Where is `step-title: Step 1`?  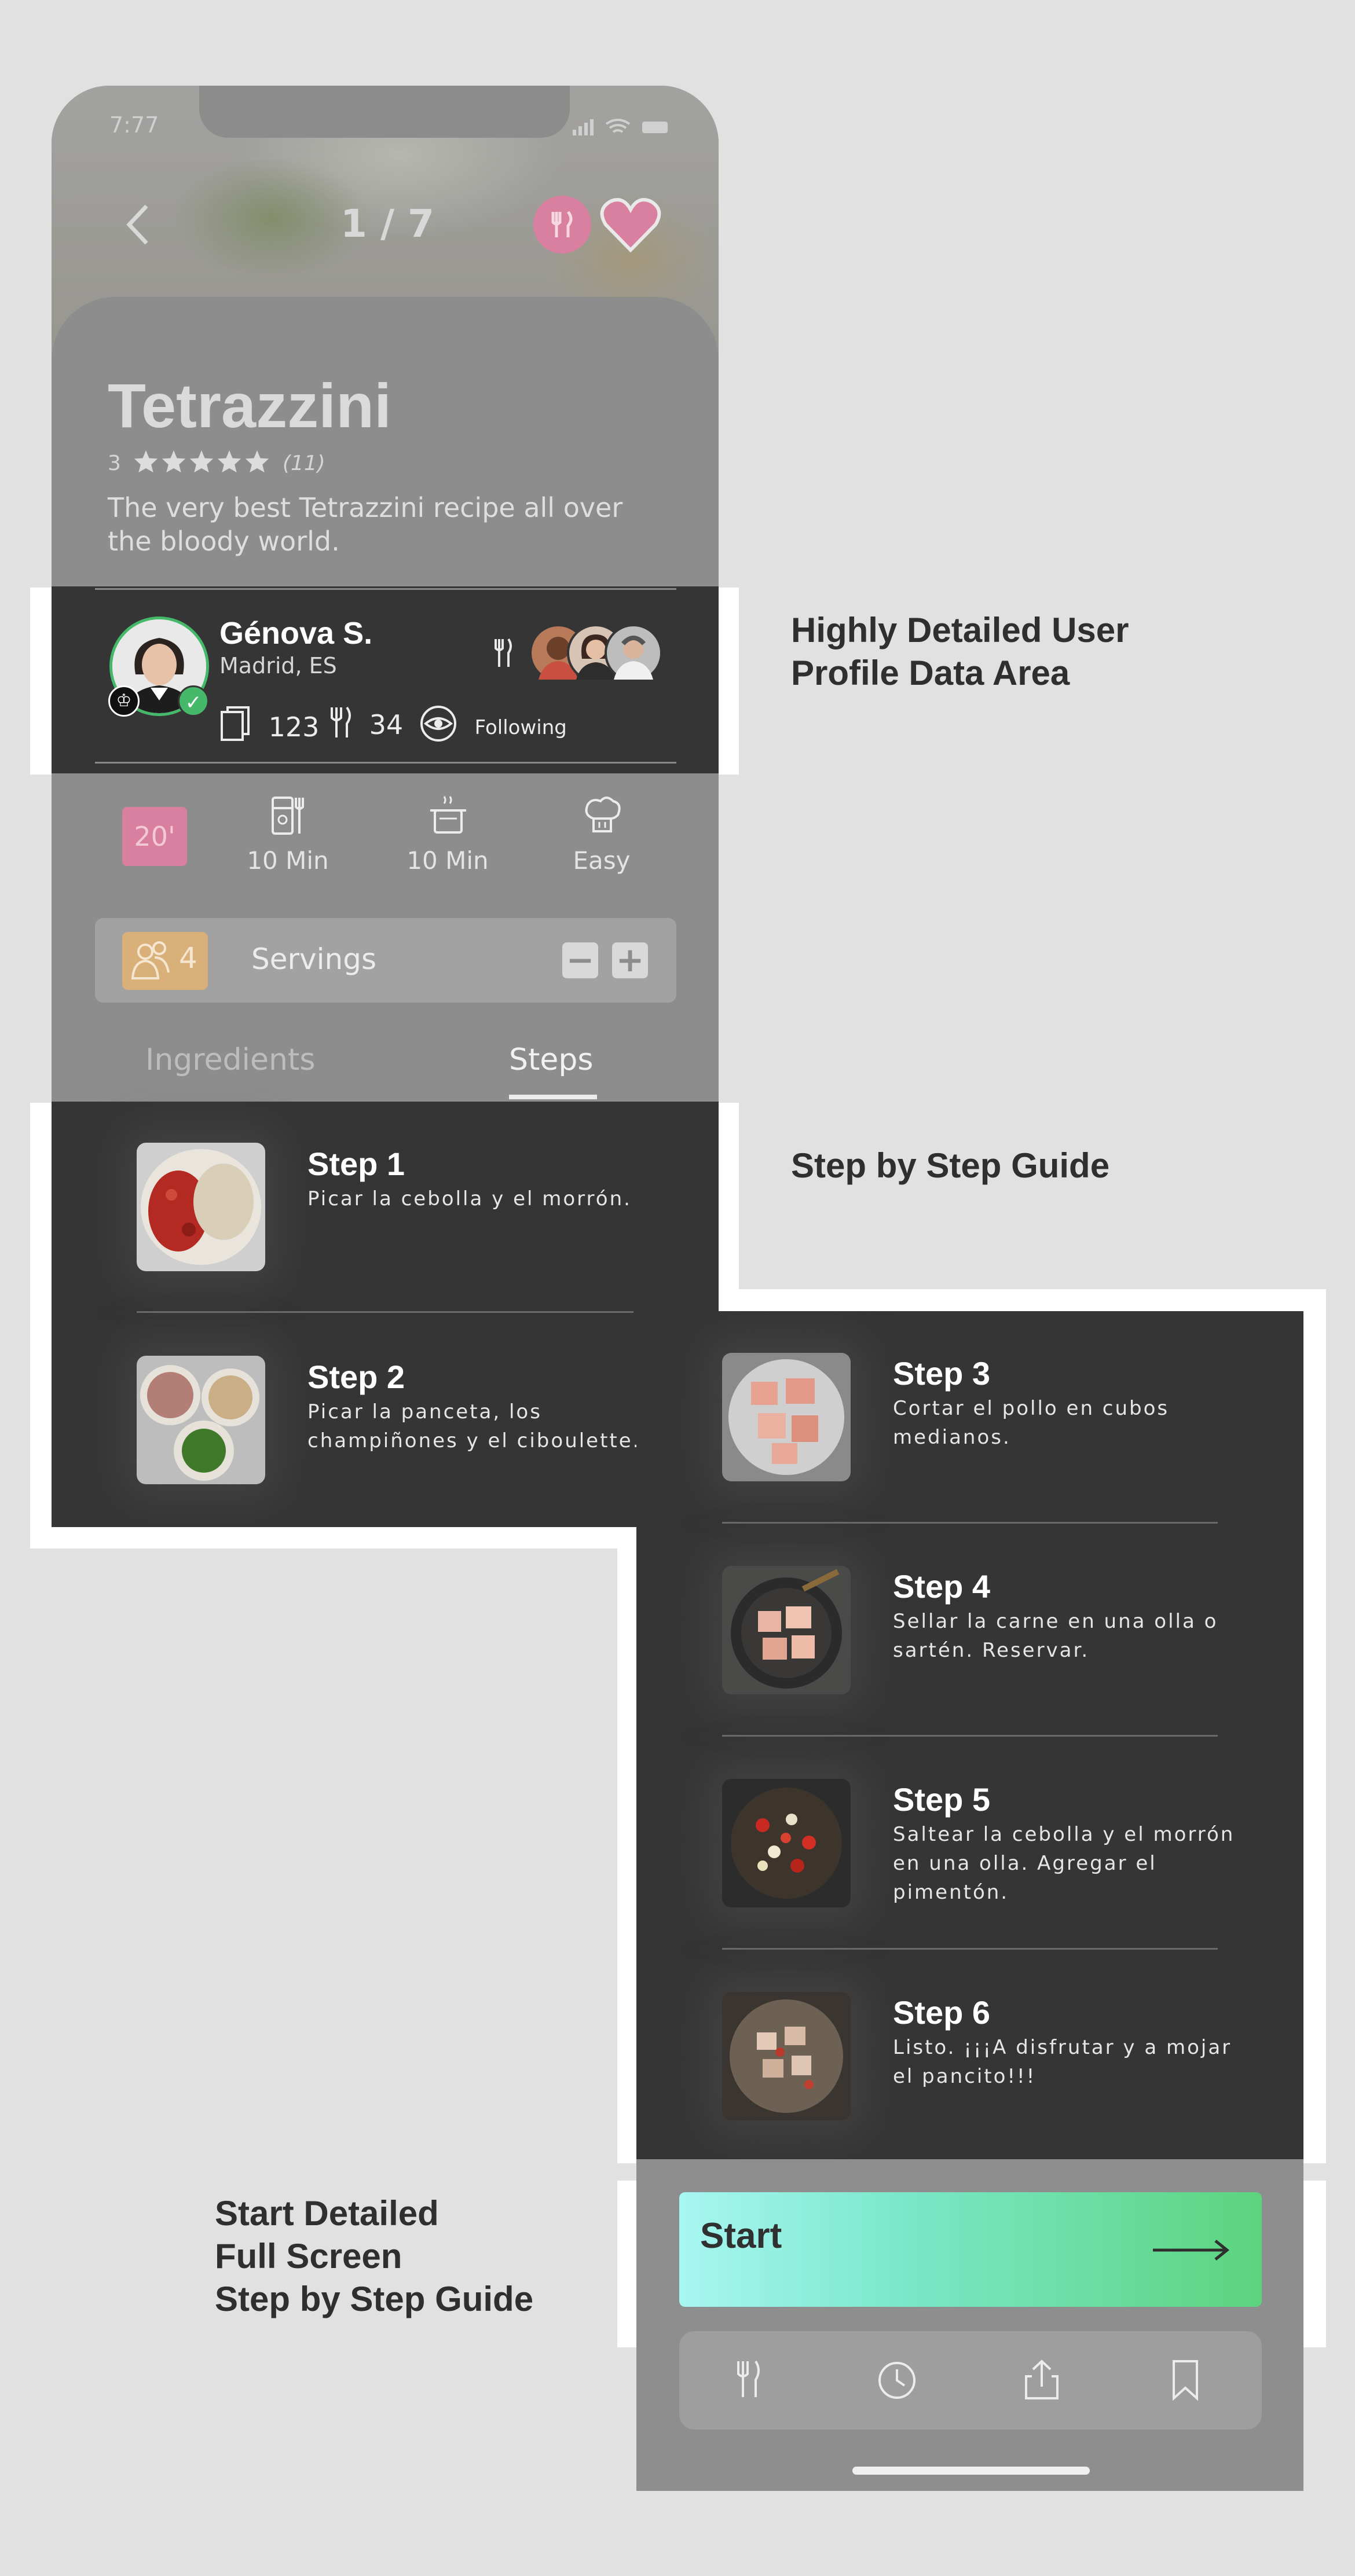 step-title: Step 1 is located at coordinates (356, 1164).